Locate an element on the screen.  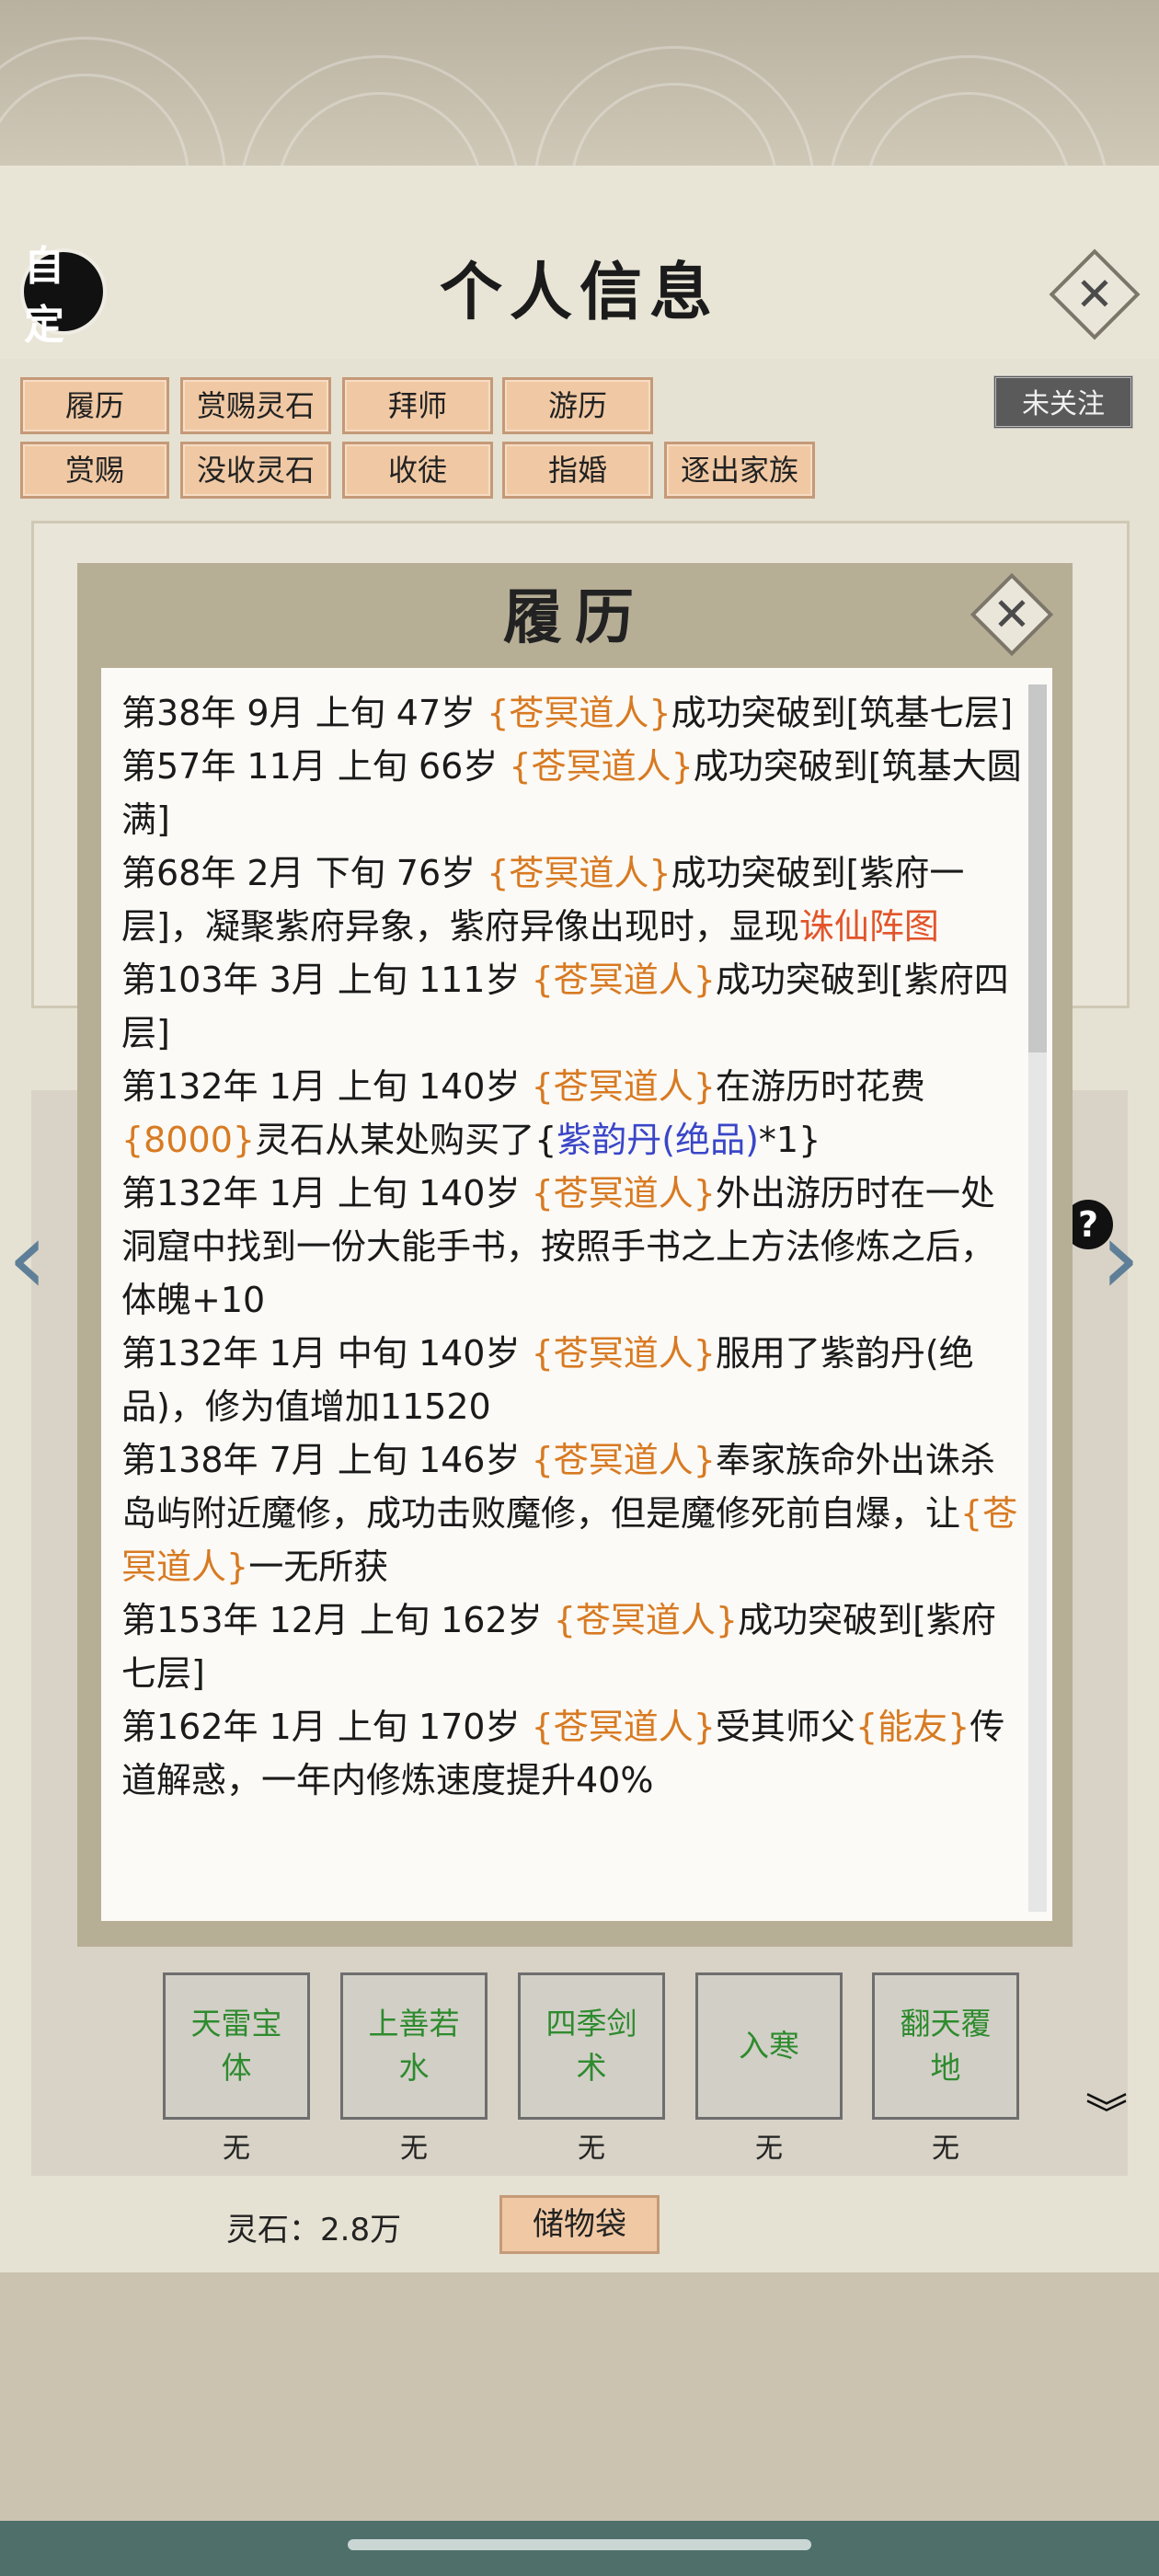
custom-avatar-button: 自定 is located at coordinates (63, 296).